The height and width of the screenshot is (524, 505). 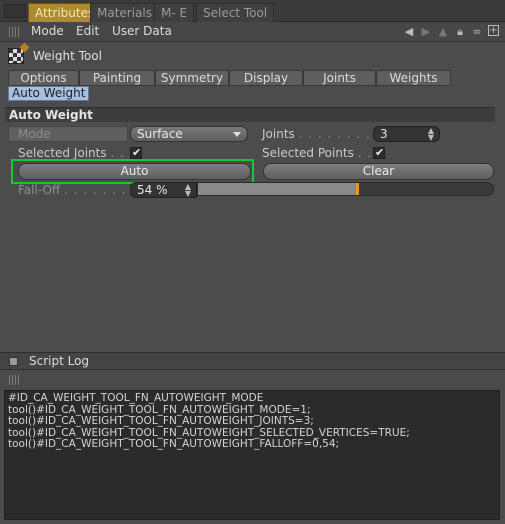 I want to click on tab-m-e: M- E, so click(x=174, y=12).